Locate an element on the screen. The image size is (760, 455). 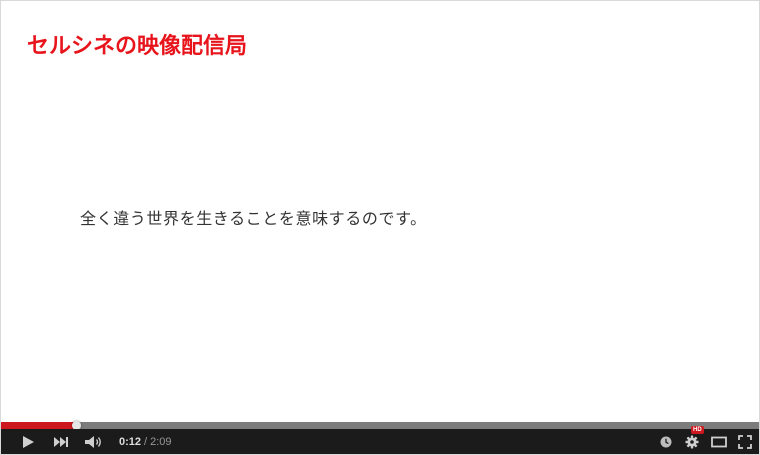
play-icon is located at coordinates (28, 441).